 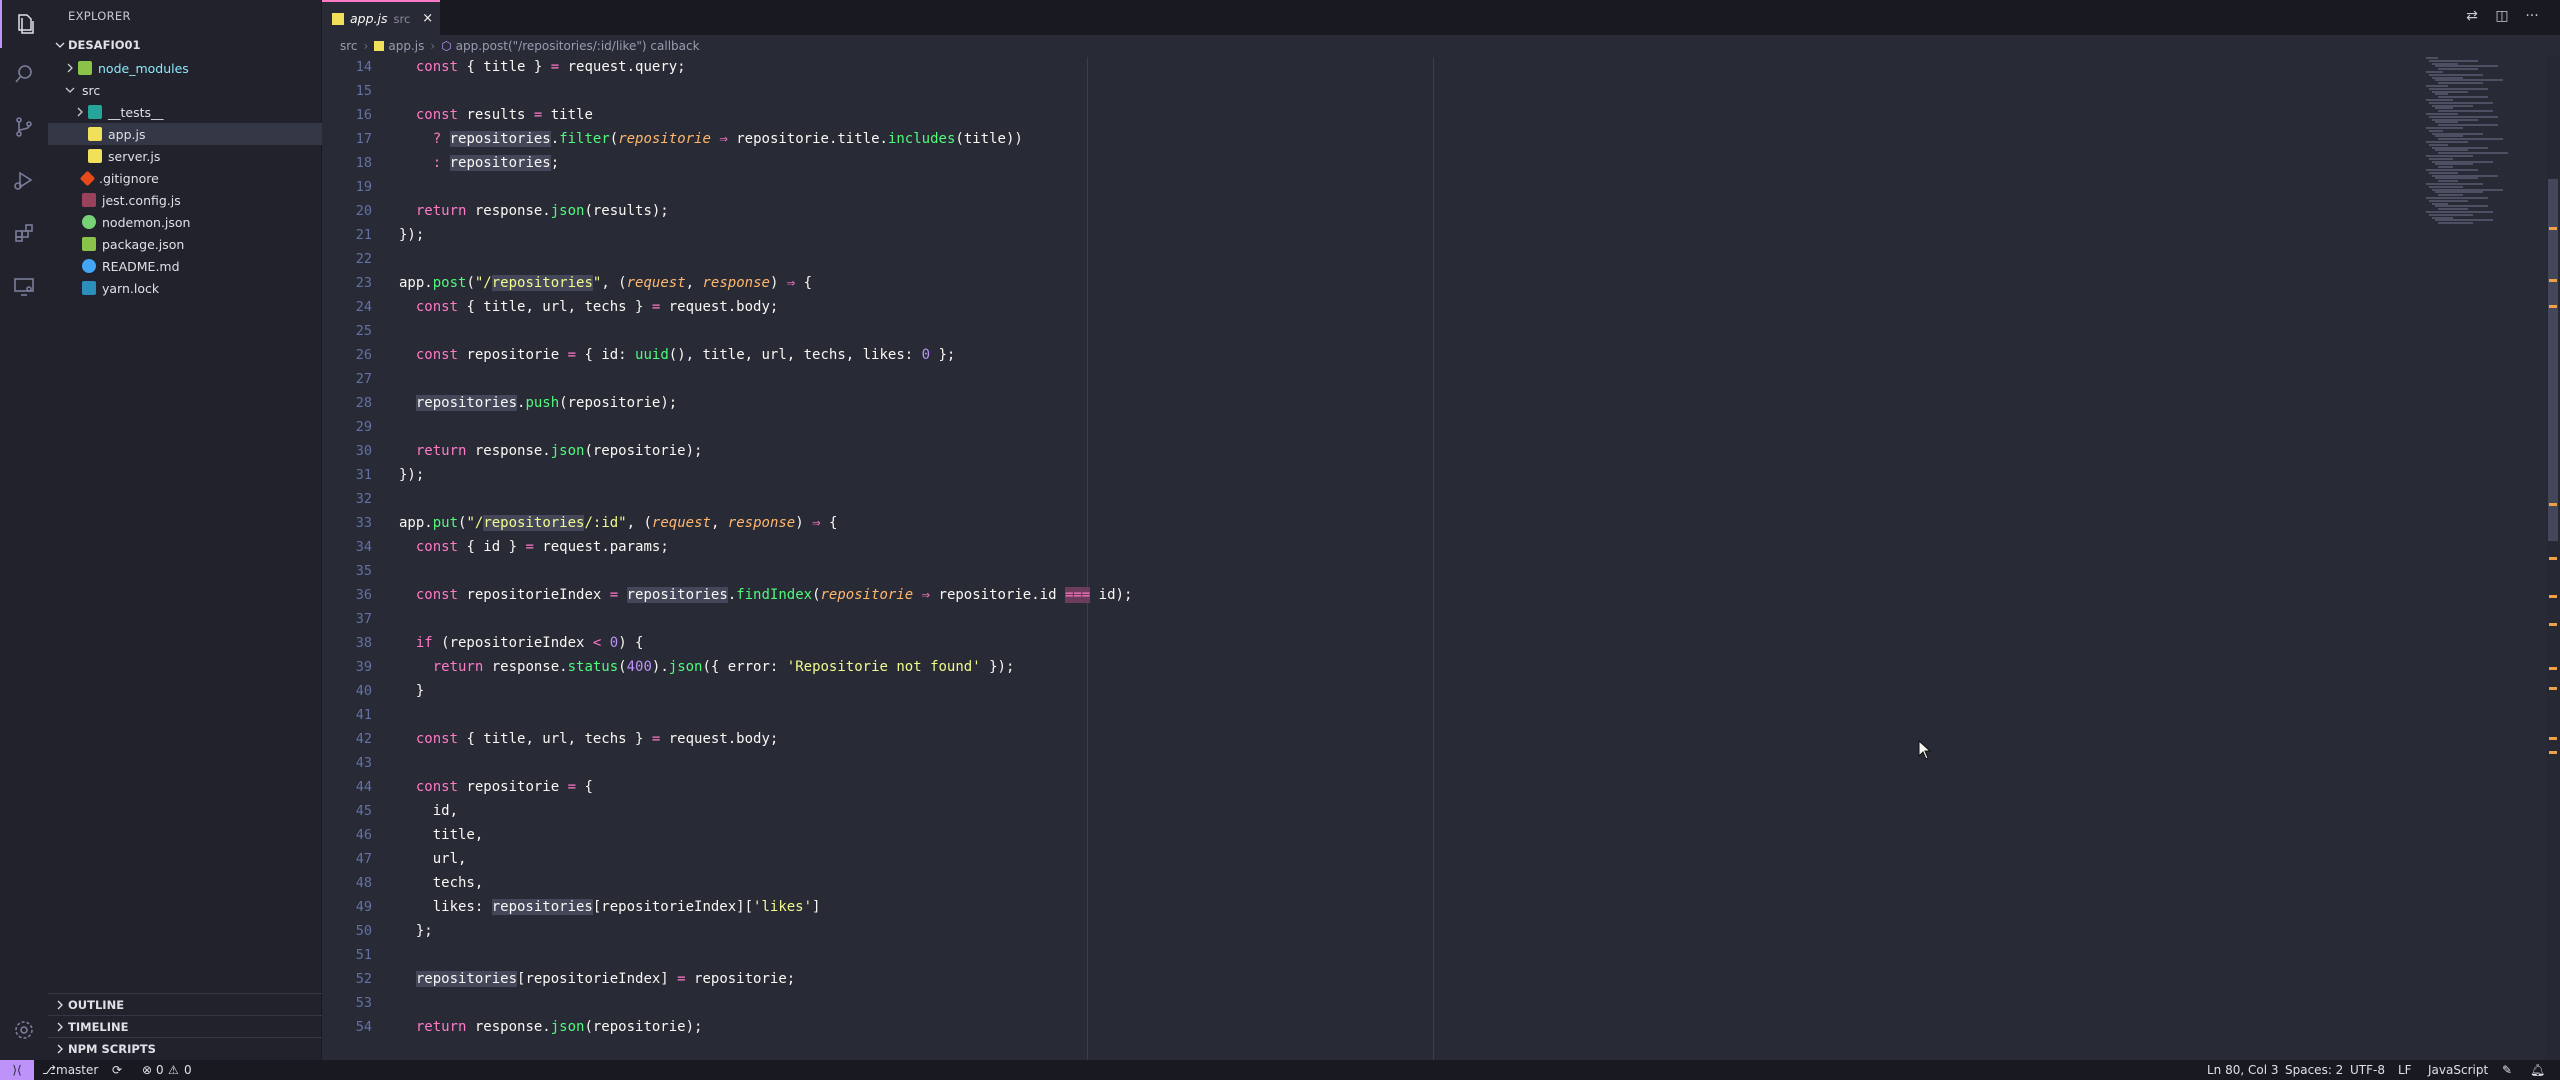 I want to click on remote-indicator-icon: ⟩⟨, so click(x=17, y=1070).